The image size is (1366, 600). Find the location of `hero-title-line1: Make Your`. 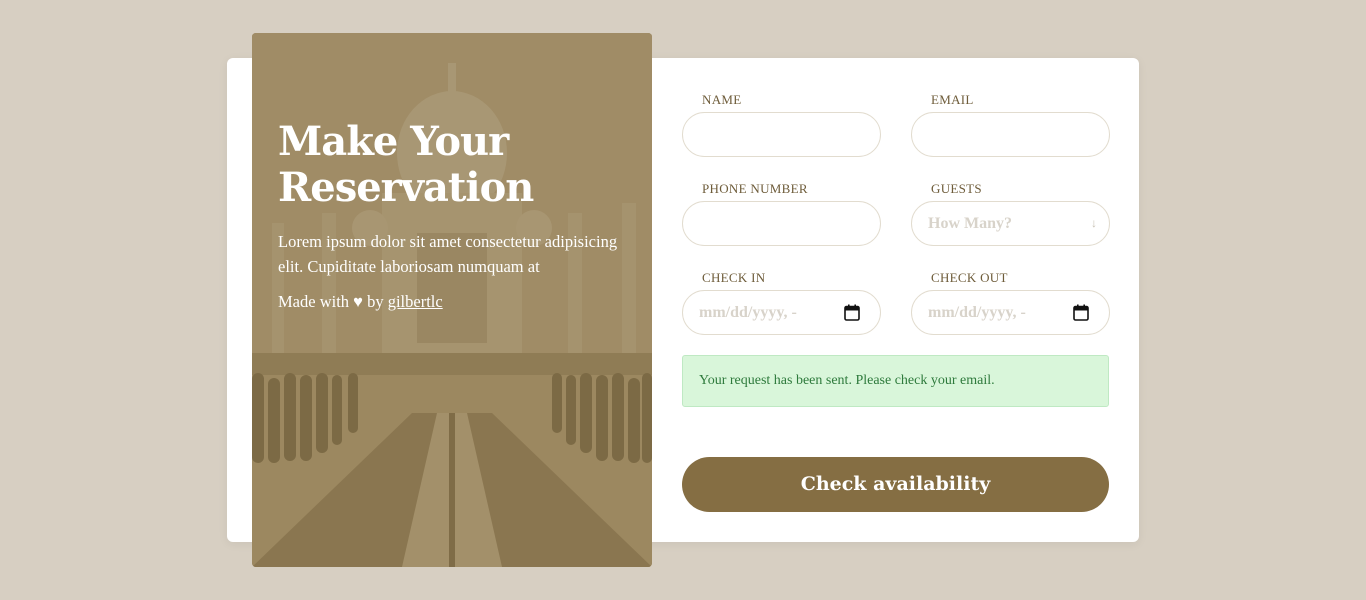

hero-title-line1: Make Your is located at coordinates (393, 141).